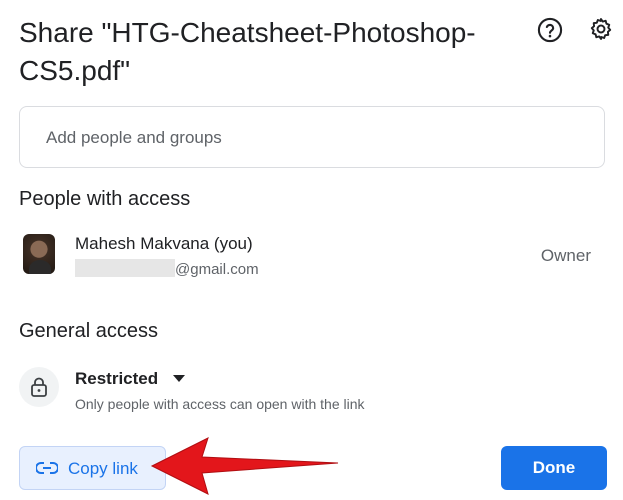 This screenshot has height=500, width=623. Describe the element at coordinates (316, 138) in the screenshot. I see `add-people-input` at that location.